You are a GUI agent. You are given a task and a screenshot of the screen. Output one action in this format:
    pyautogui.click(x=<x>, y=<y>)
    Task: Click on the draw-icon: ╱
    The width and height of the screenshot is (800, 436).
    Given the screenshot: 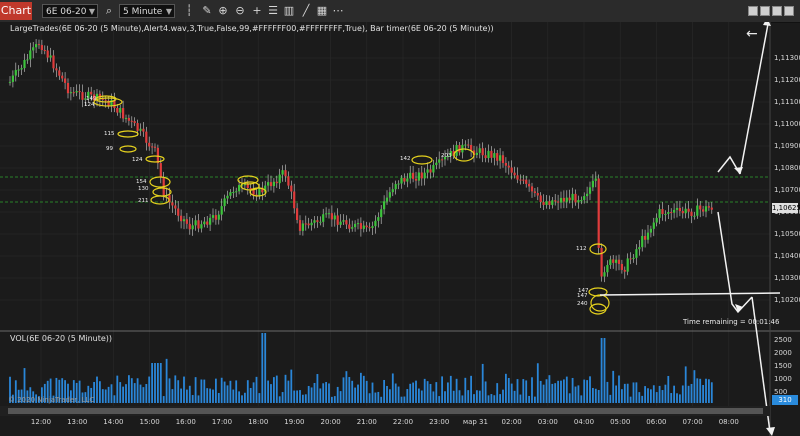 What is the action you would take?
    pyautogui.click(x=306, y=11)
    